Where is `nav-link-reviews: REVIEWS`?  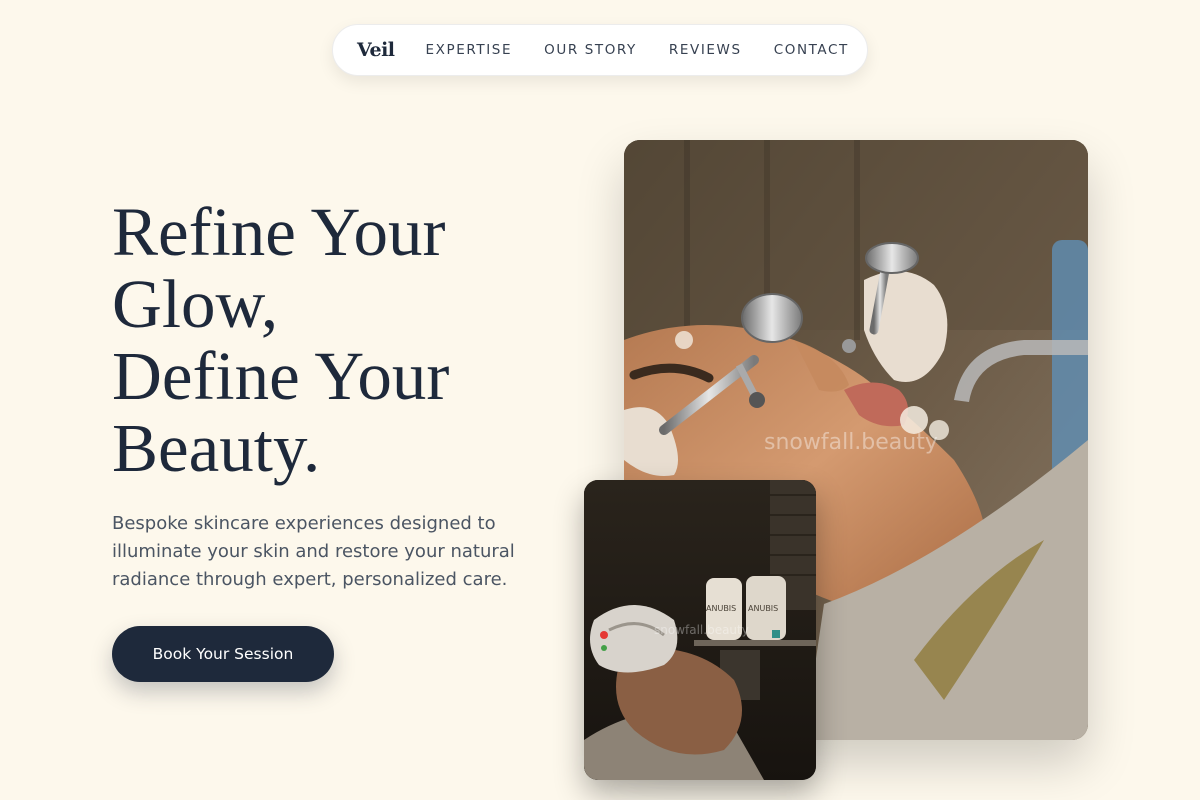
nav-link-reviews: REVIEWS is located at coordinates (705, 50).